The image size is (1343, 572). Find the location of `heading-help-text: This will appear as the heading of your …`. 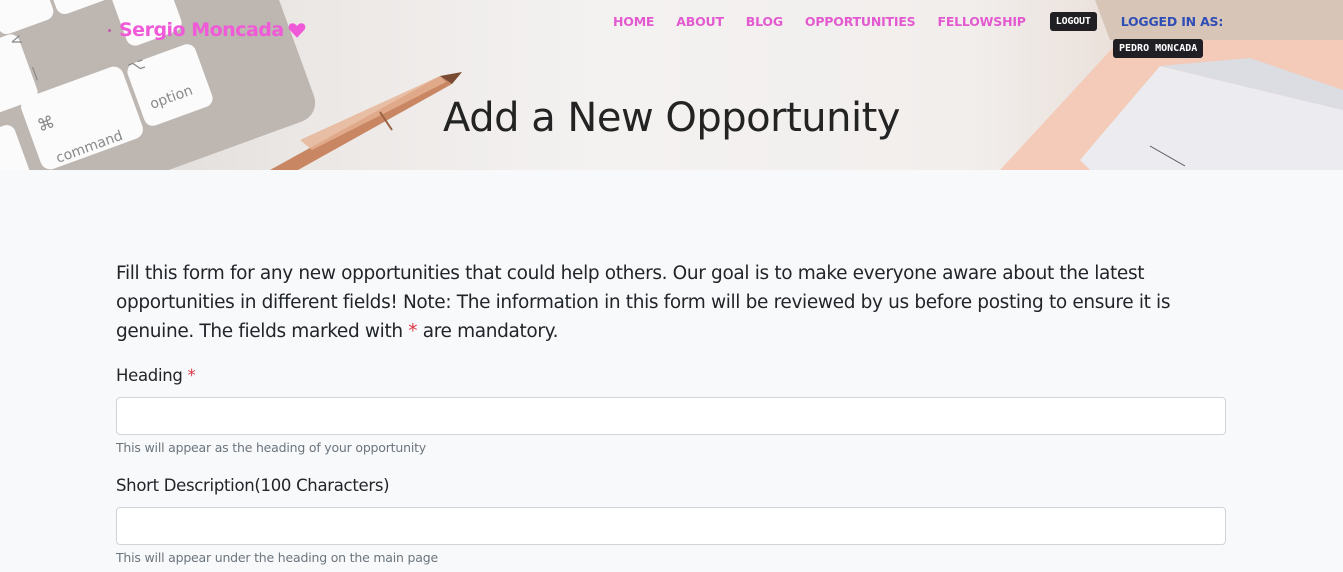

heading-help-text: This will appear as the heading of your … is located at coordinates (271, 447).